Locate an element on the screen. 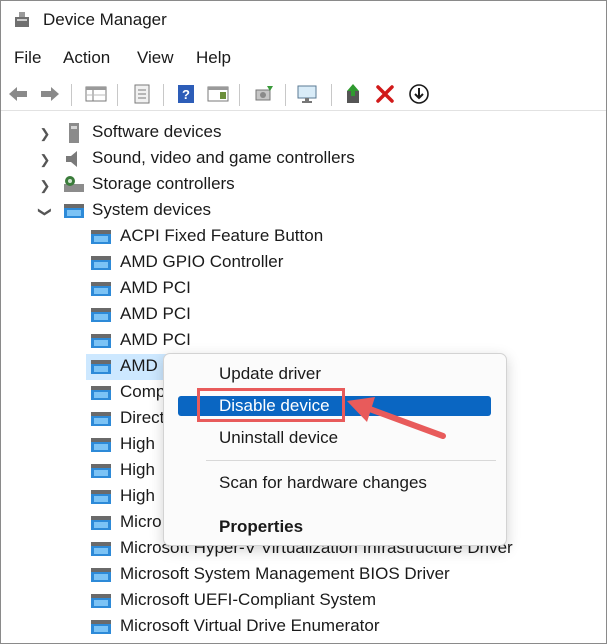 This screenshot has height=644, width=607. sound-icon is located at coordinates (71, 159).